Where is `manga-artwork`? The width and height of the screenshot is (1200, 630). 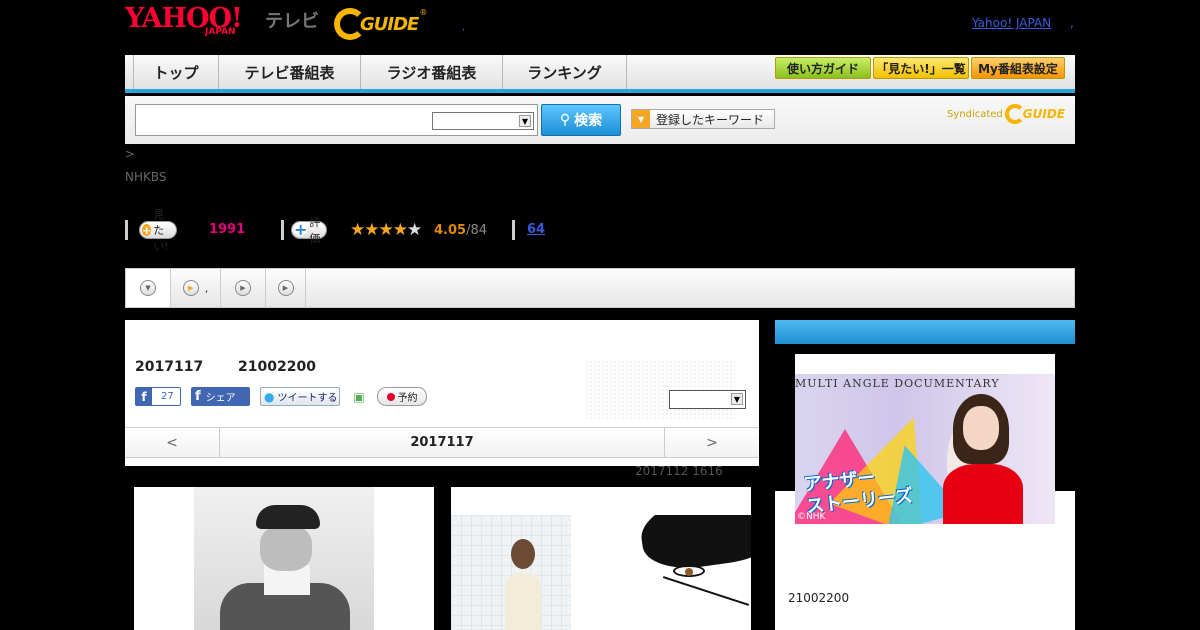
manga-artwork is located at coordinates (661, 572).